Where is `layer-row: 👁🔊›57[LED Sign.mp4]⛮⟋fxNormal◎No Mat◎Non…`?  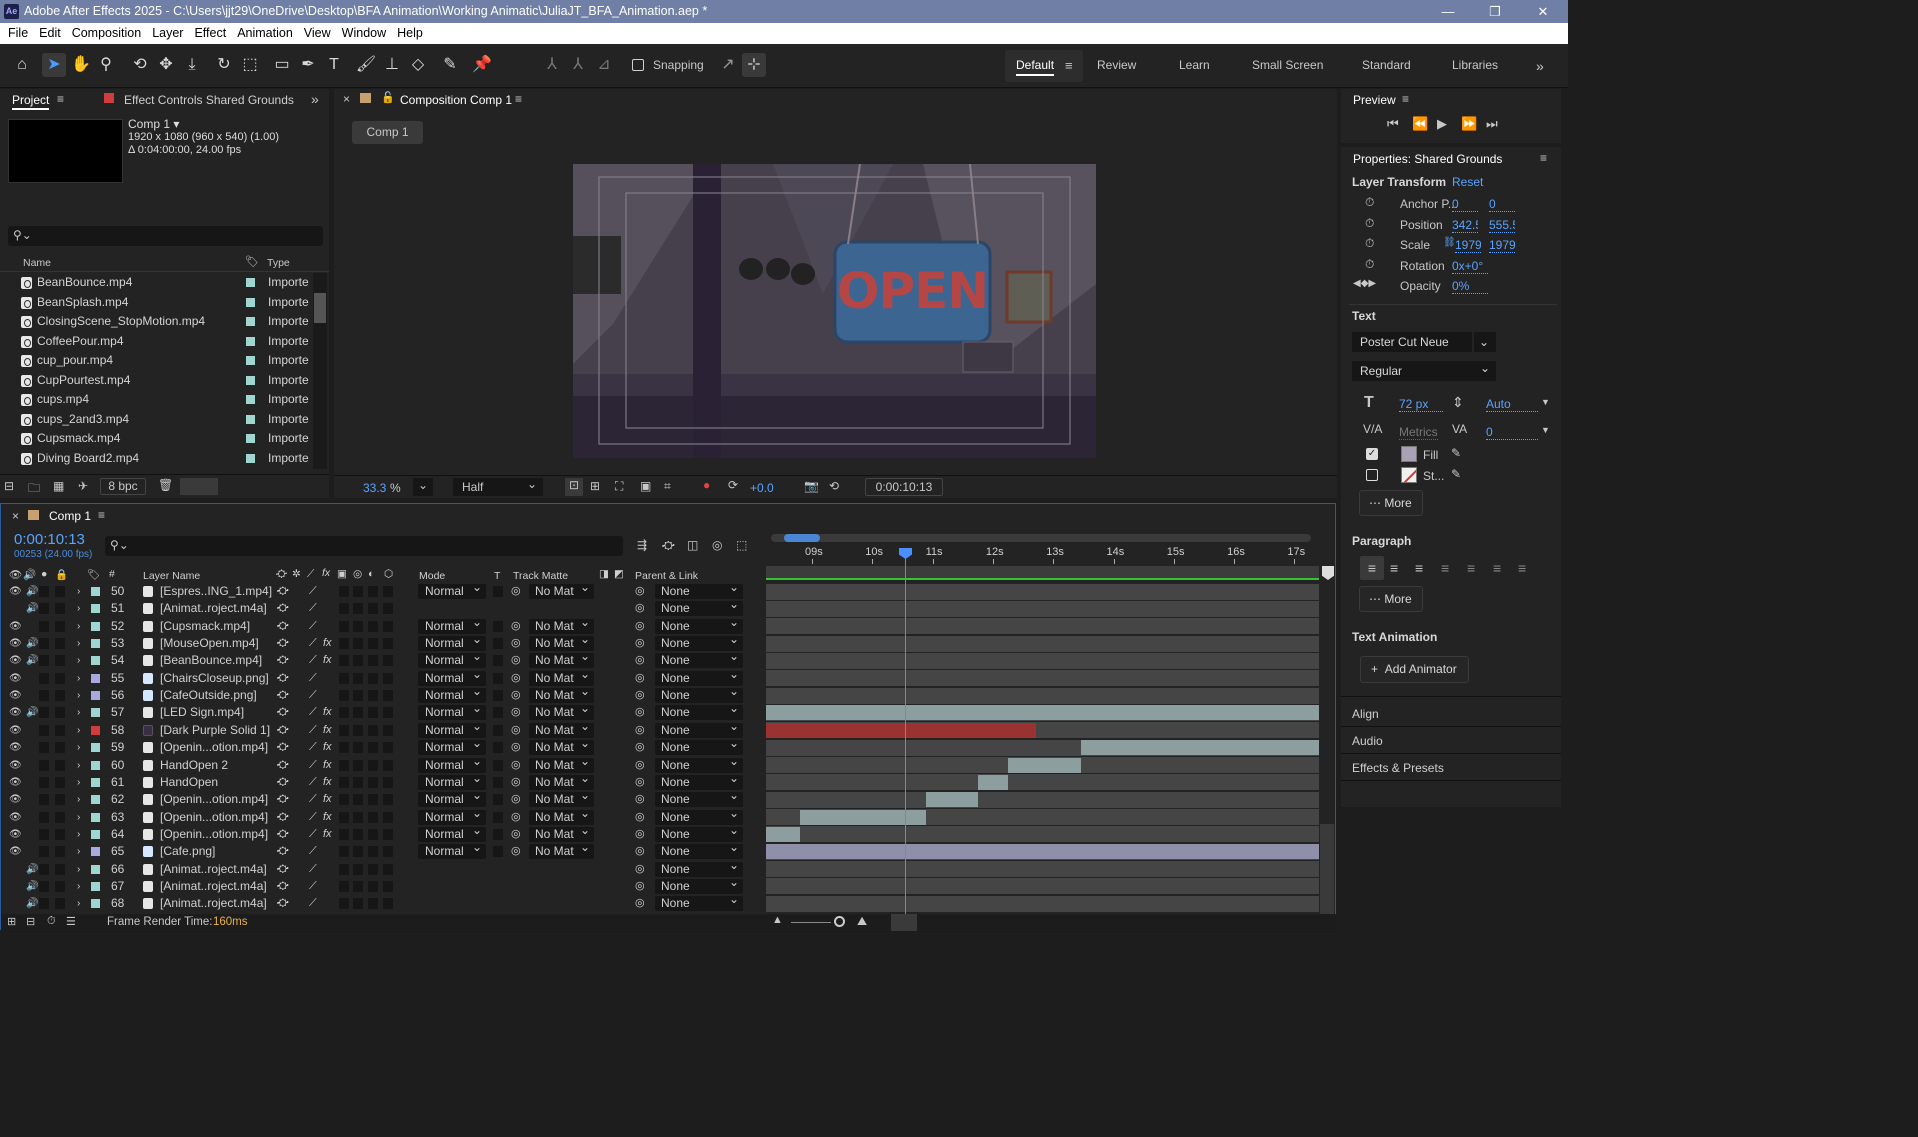 layer-row: 👁🔊›57[LED Sign.mp4]⛮⟋fxNormal◎No Mat◎Non… is located at coordinates (385, 711).